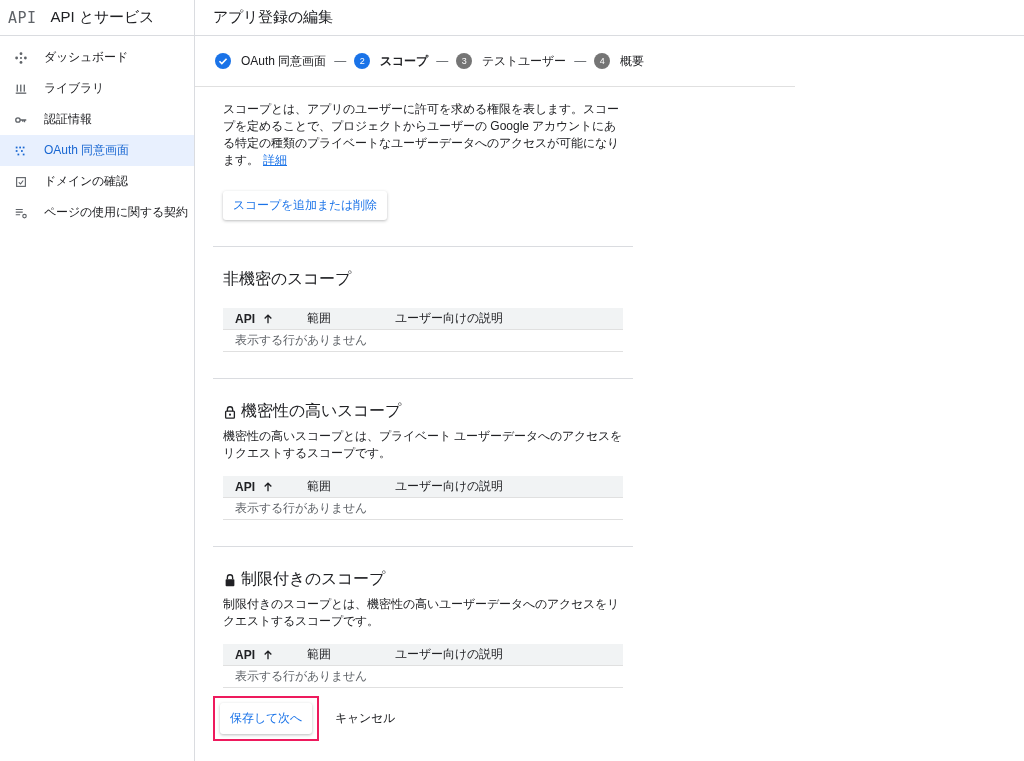  What do you see at coordinates (273, 17) in the screenshot?
I see `page-title: アプリ登録の編集` at bounding box center [273, 17].